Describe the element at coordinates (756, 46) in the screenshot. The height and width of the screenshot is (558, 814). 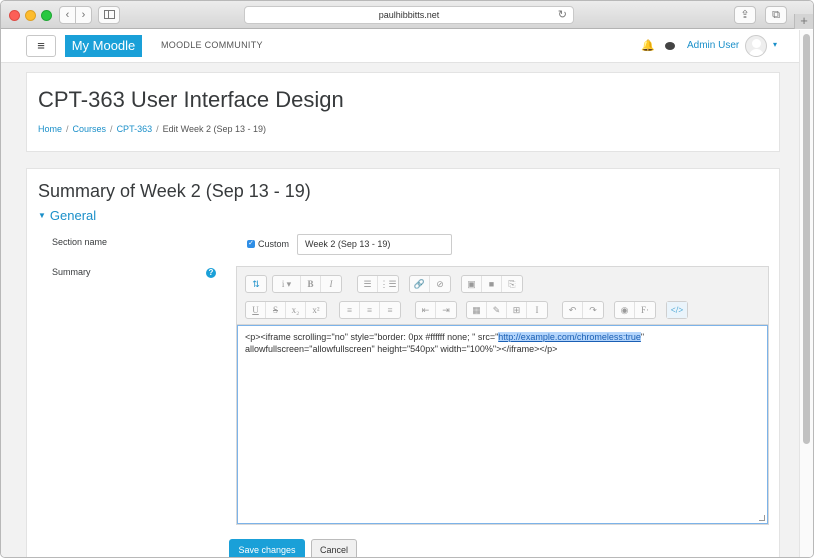
I see `avatar` at that location.